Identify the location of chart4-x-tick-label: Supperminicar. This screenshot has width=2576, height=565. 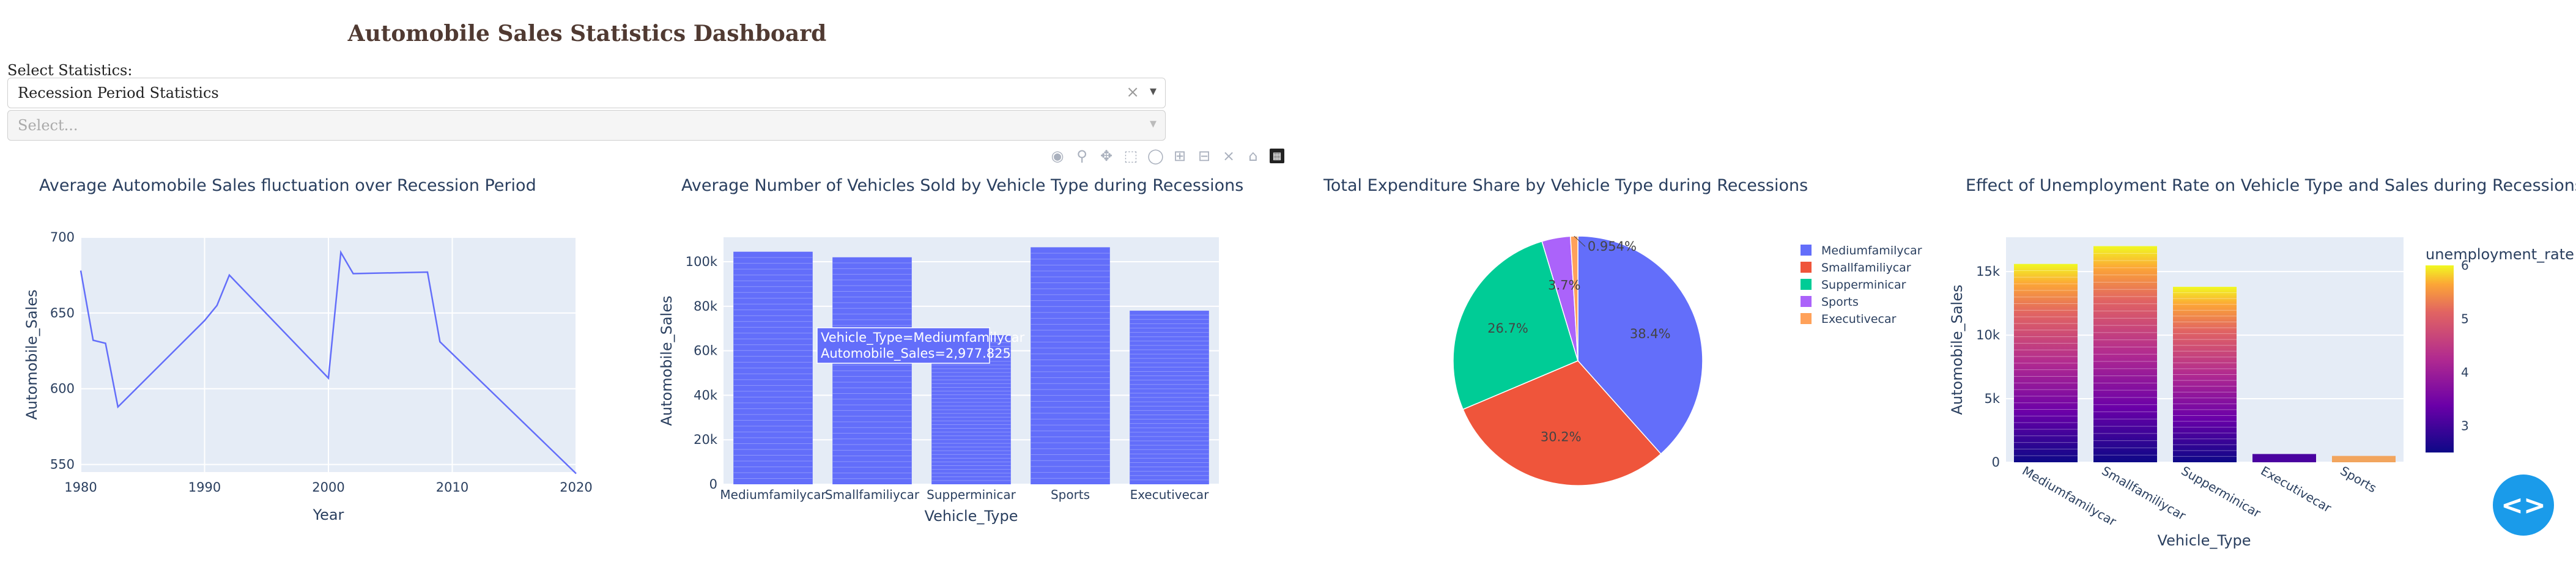
(2221, 492).